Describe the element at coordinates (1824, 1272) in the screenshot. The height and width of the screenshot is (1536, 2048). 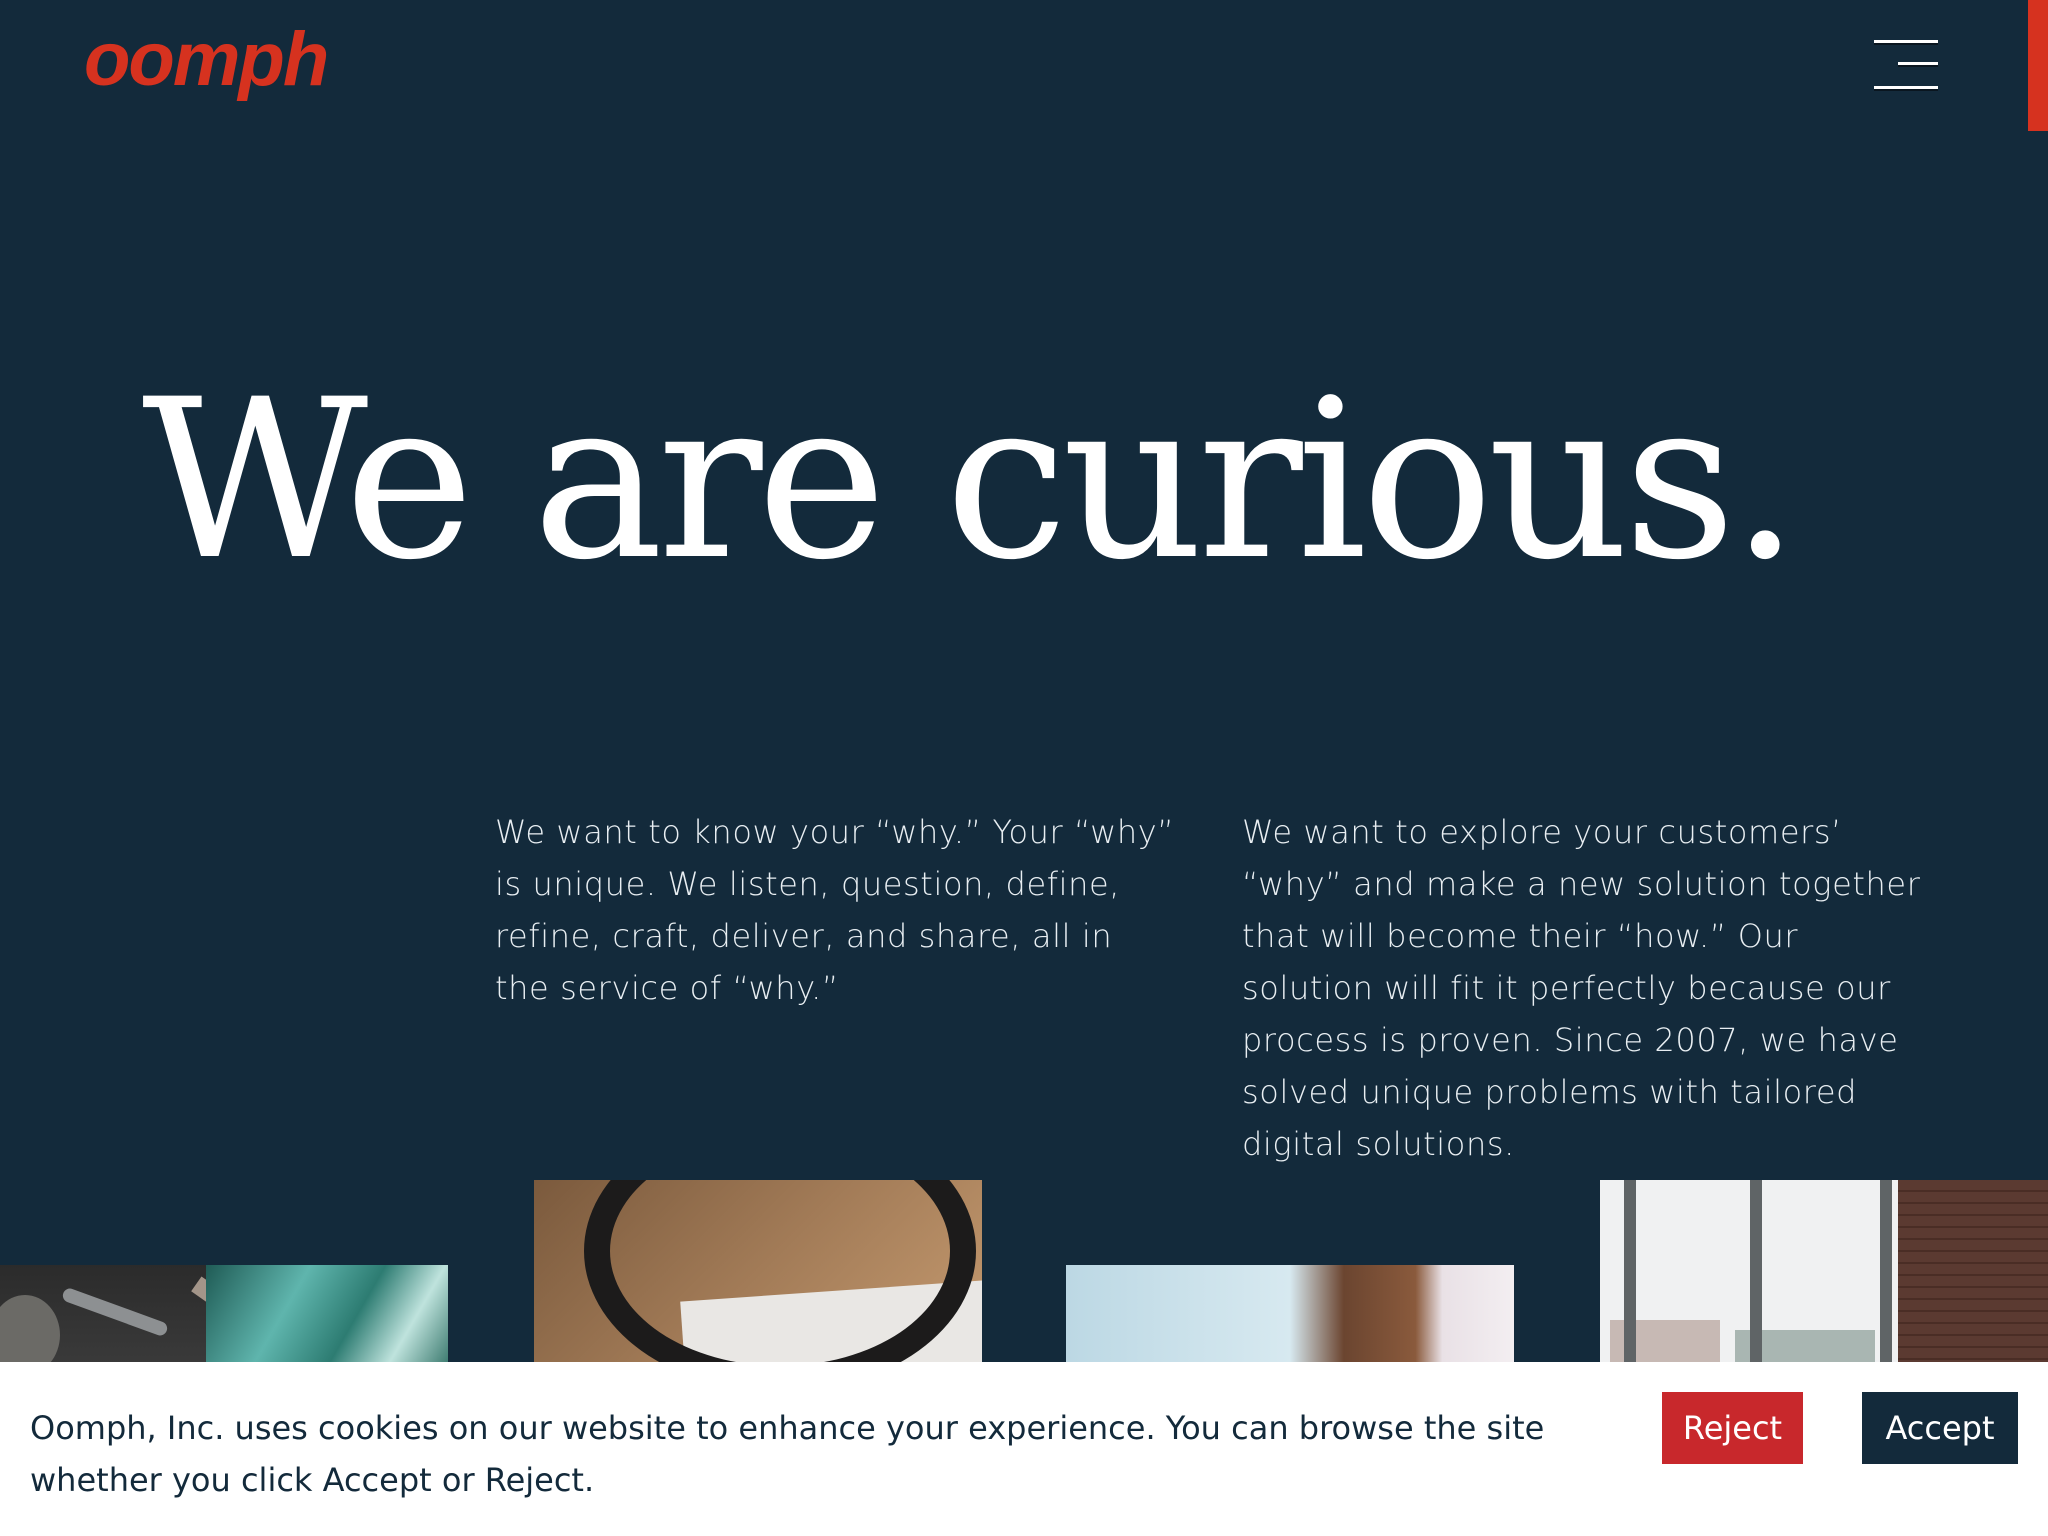
I see `photo-window-view` at that location.